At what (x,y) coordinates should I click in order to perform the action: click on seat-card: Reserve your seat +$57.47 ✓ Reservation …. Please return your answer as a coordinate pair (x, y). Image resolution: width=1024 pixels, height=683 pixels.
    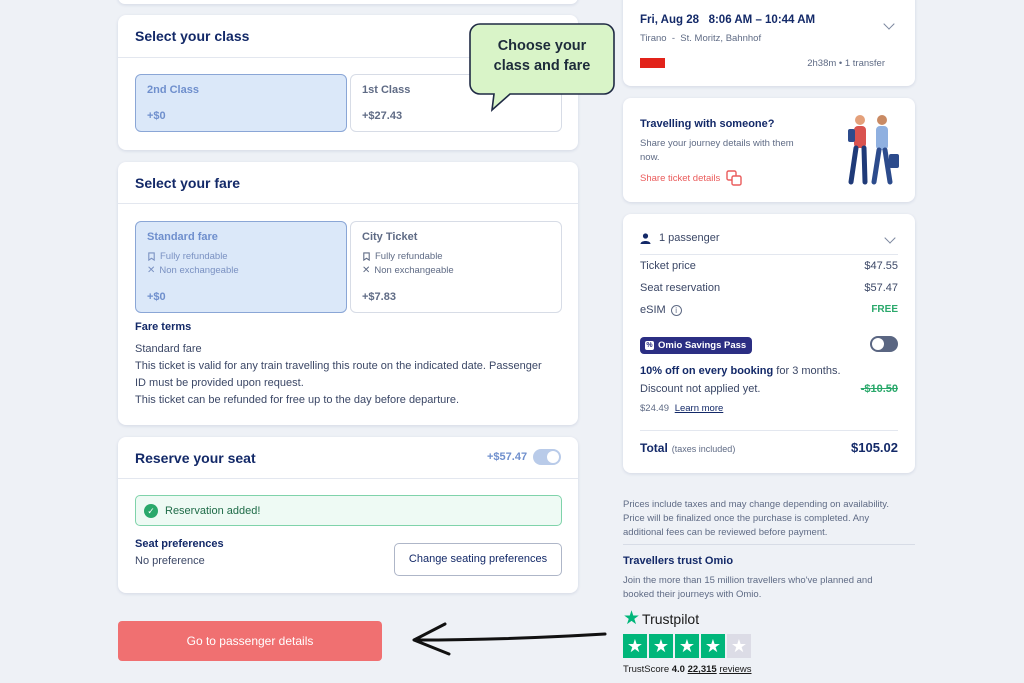
    Looking at the image, I should click on (348, 515).